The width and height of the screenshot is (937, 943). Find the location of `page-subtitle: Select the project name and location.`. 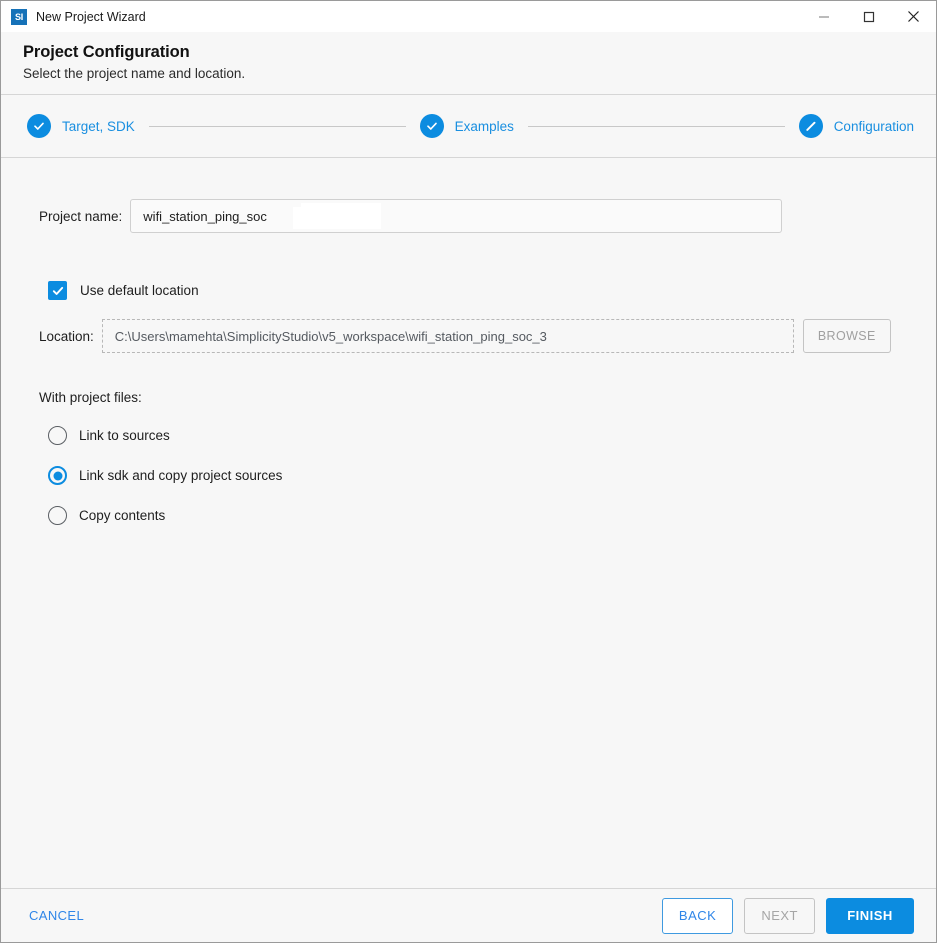

page-subtitle: Select the project name and location. is located at coordinates (134, 73).